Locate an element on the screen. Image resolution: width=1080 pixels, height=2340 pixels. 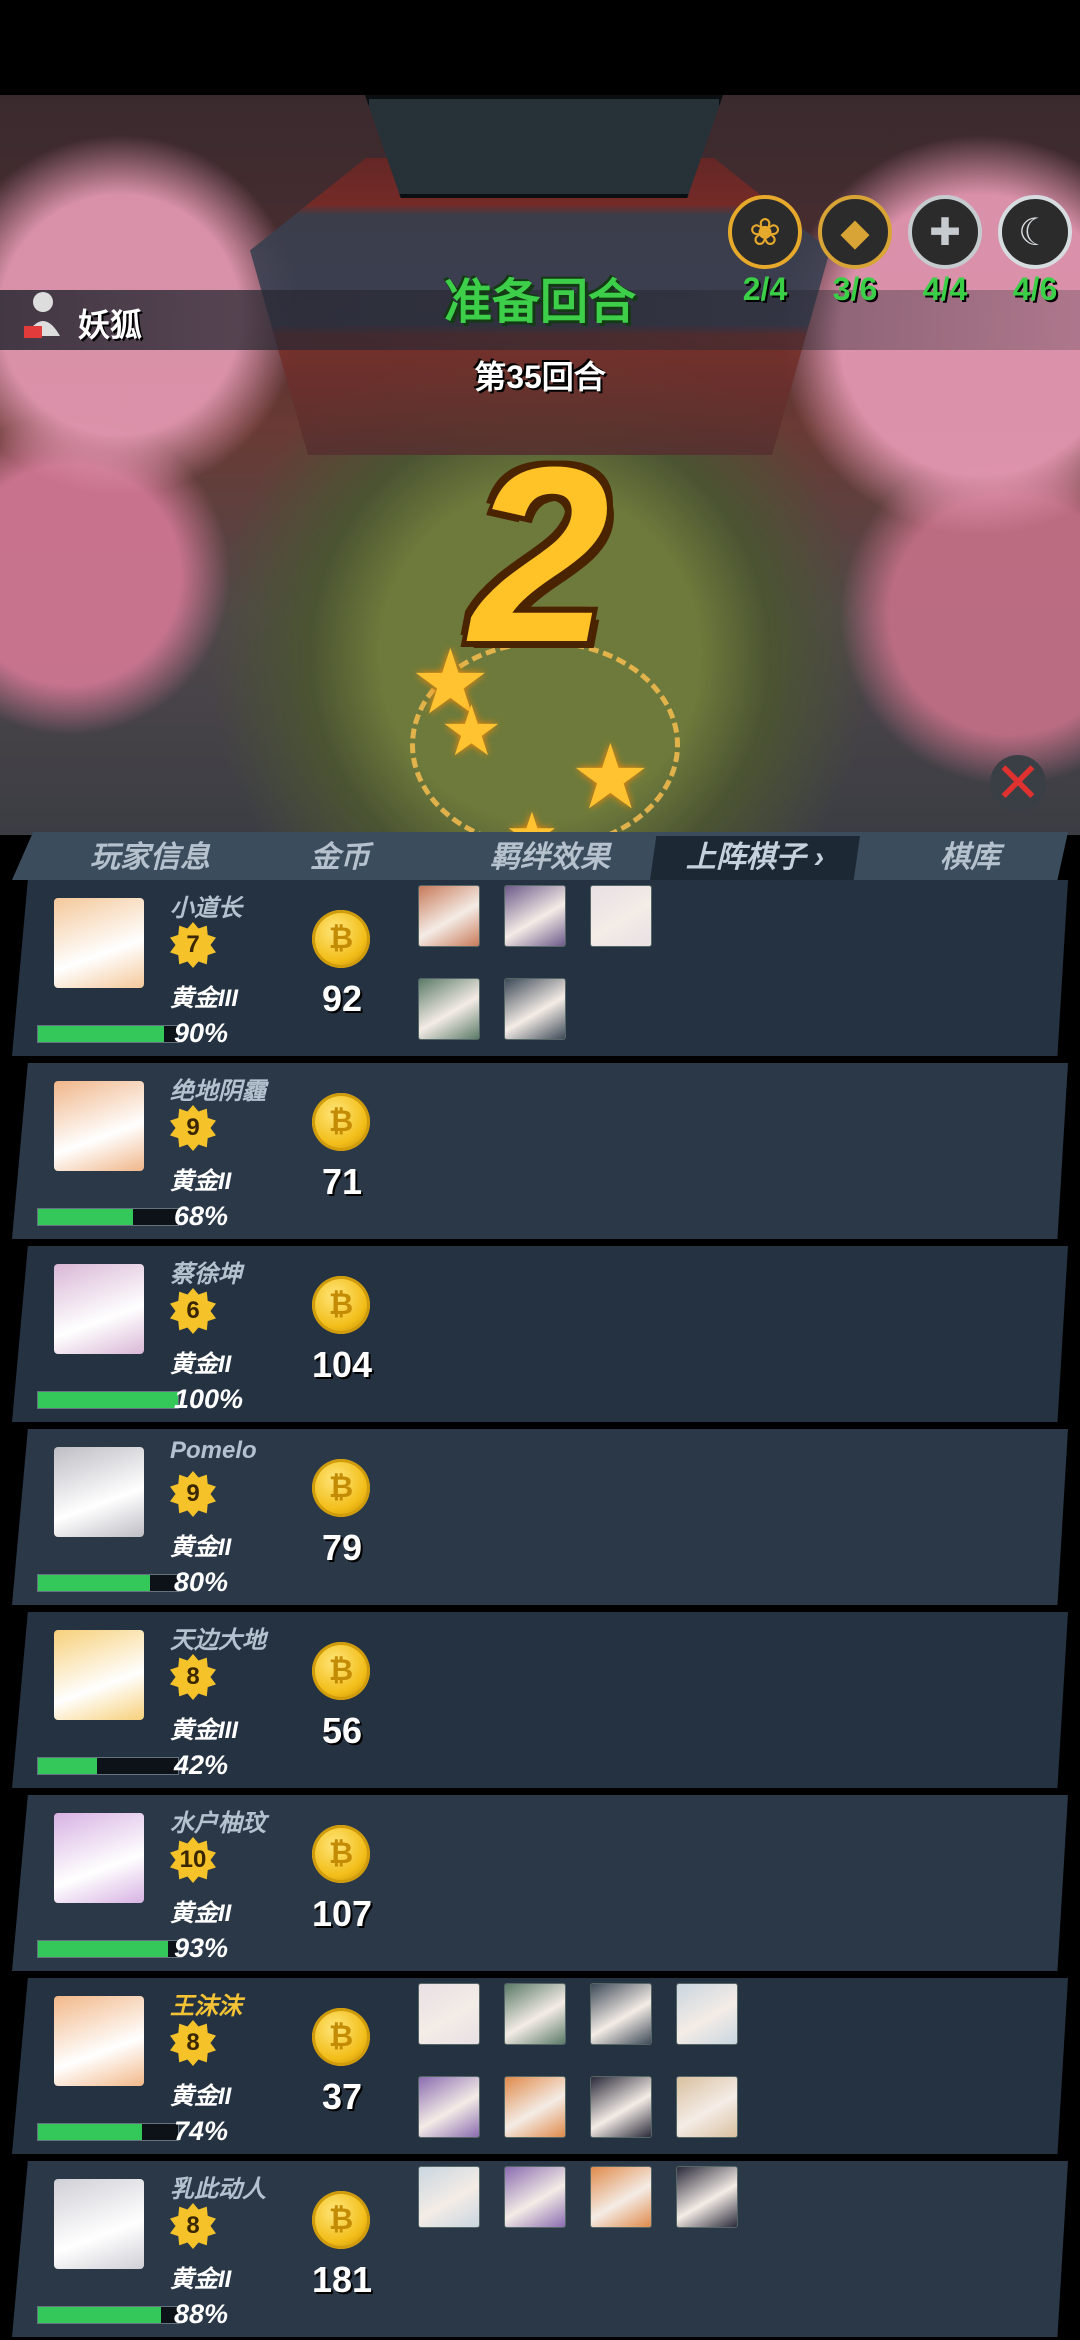
synergy-count: 2/4 is located at coordinates (765, 289).